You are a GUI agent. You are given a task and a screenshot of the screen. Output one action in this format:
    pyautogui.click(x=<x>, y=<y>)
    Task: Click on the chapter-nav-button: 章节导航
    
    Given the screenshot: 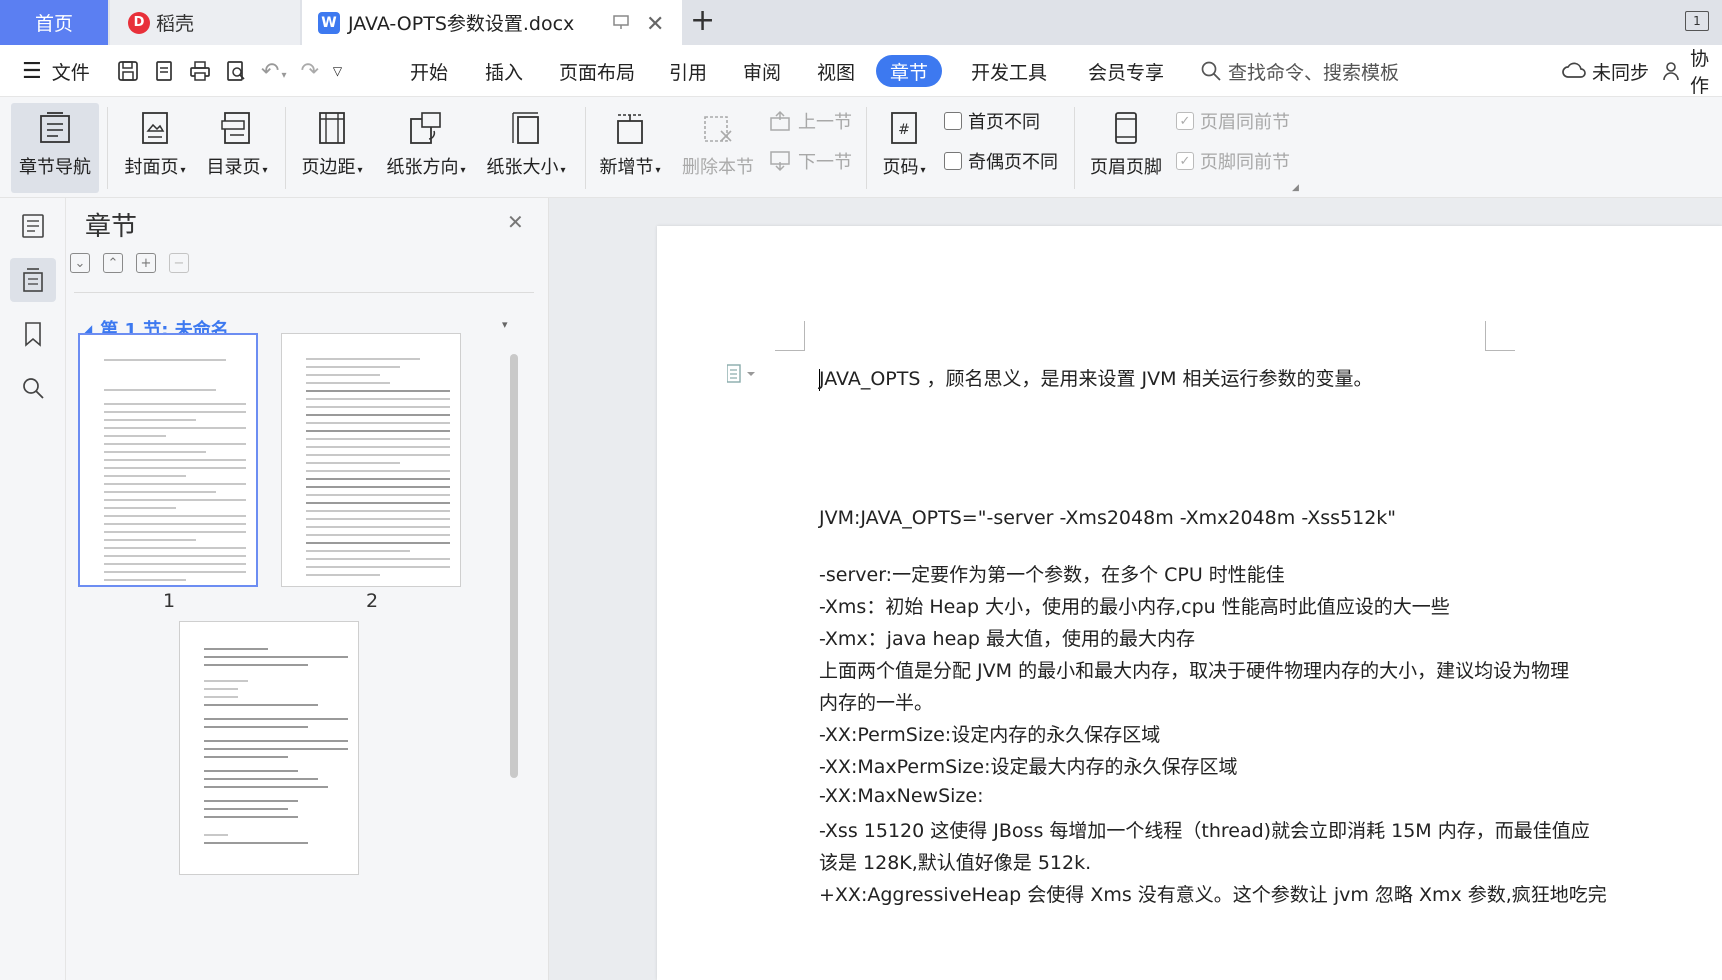 What is the action you would take?
    pyautogui.click(x=55, y=148)
    